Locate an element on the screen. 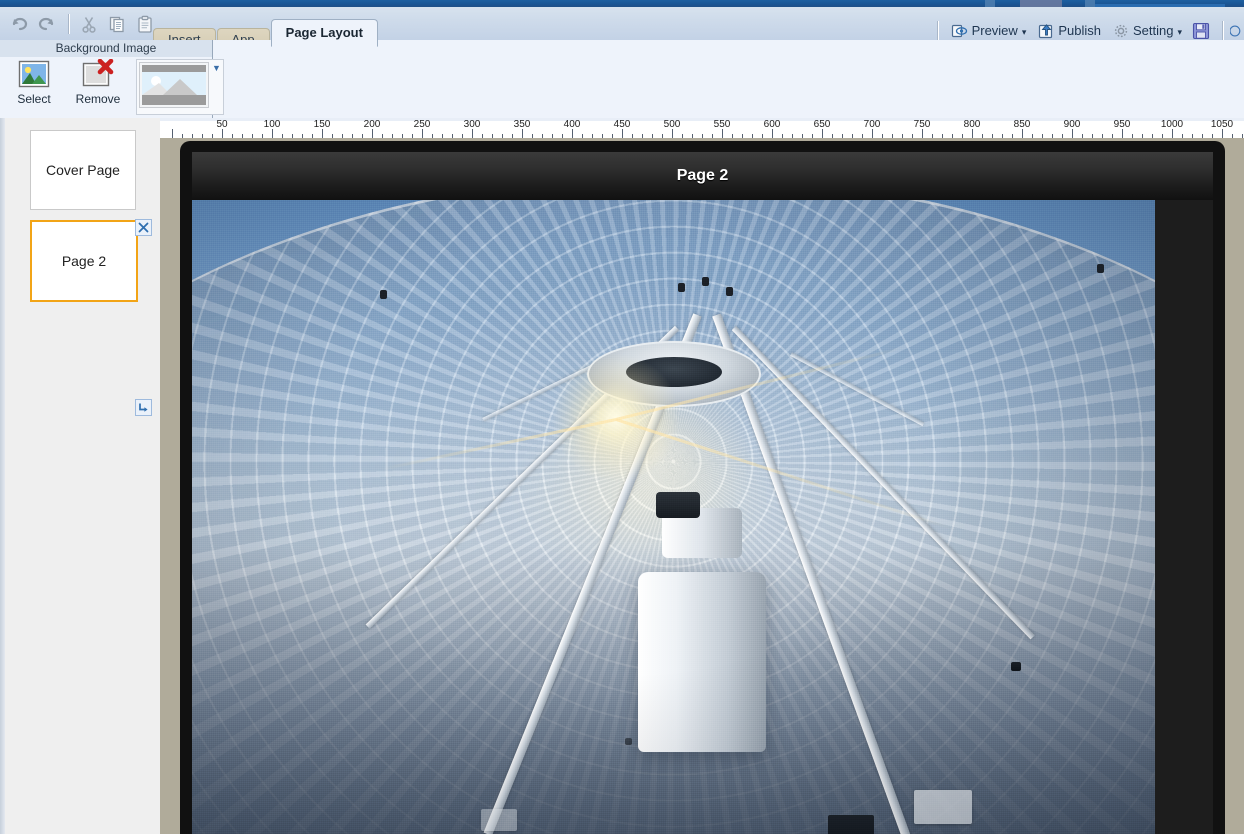 The width and height of the screenshot is (1244, 834). ruler-label: 1000 is located at coordinates (1172, 124).